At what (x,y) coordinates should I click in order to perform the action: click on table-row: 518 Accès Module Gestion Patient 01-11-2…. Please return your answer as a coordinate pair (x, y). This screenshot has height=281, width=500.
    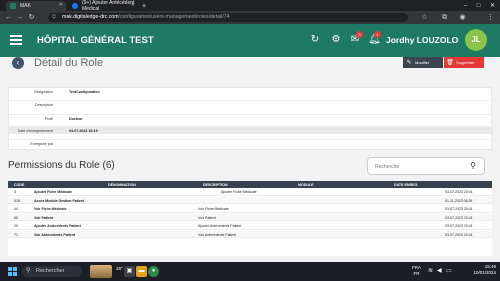
    Looking at the image, I should click on (250, 200).